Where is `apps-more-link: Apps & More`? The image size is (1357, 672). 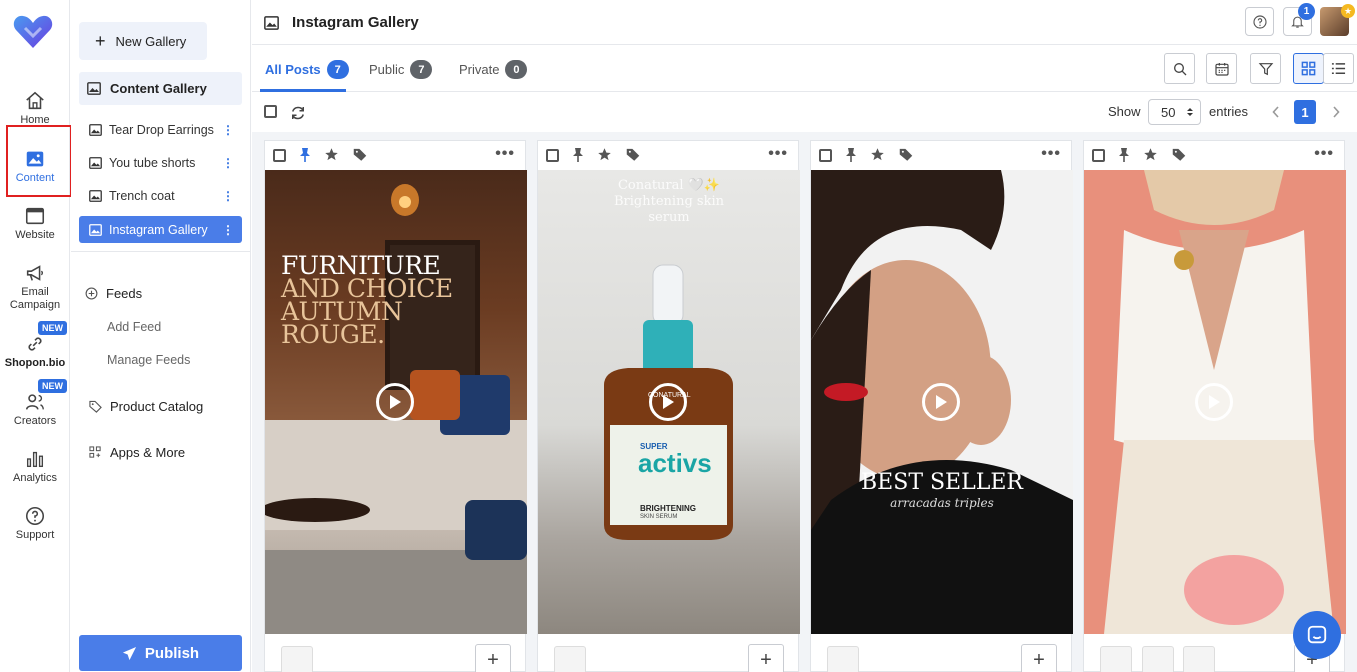 apps-more-link: Apps & More is located at coordinates (137, 452).